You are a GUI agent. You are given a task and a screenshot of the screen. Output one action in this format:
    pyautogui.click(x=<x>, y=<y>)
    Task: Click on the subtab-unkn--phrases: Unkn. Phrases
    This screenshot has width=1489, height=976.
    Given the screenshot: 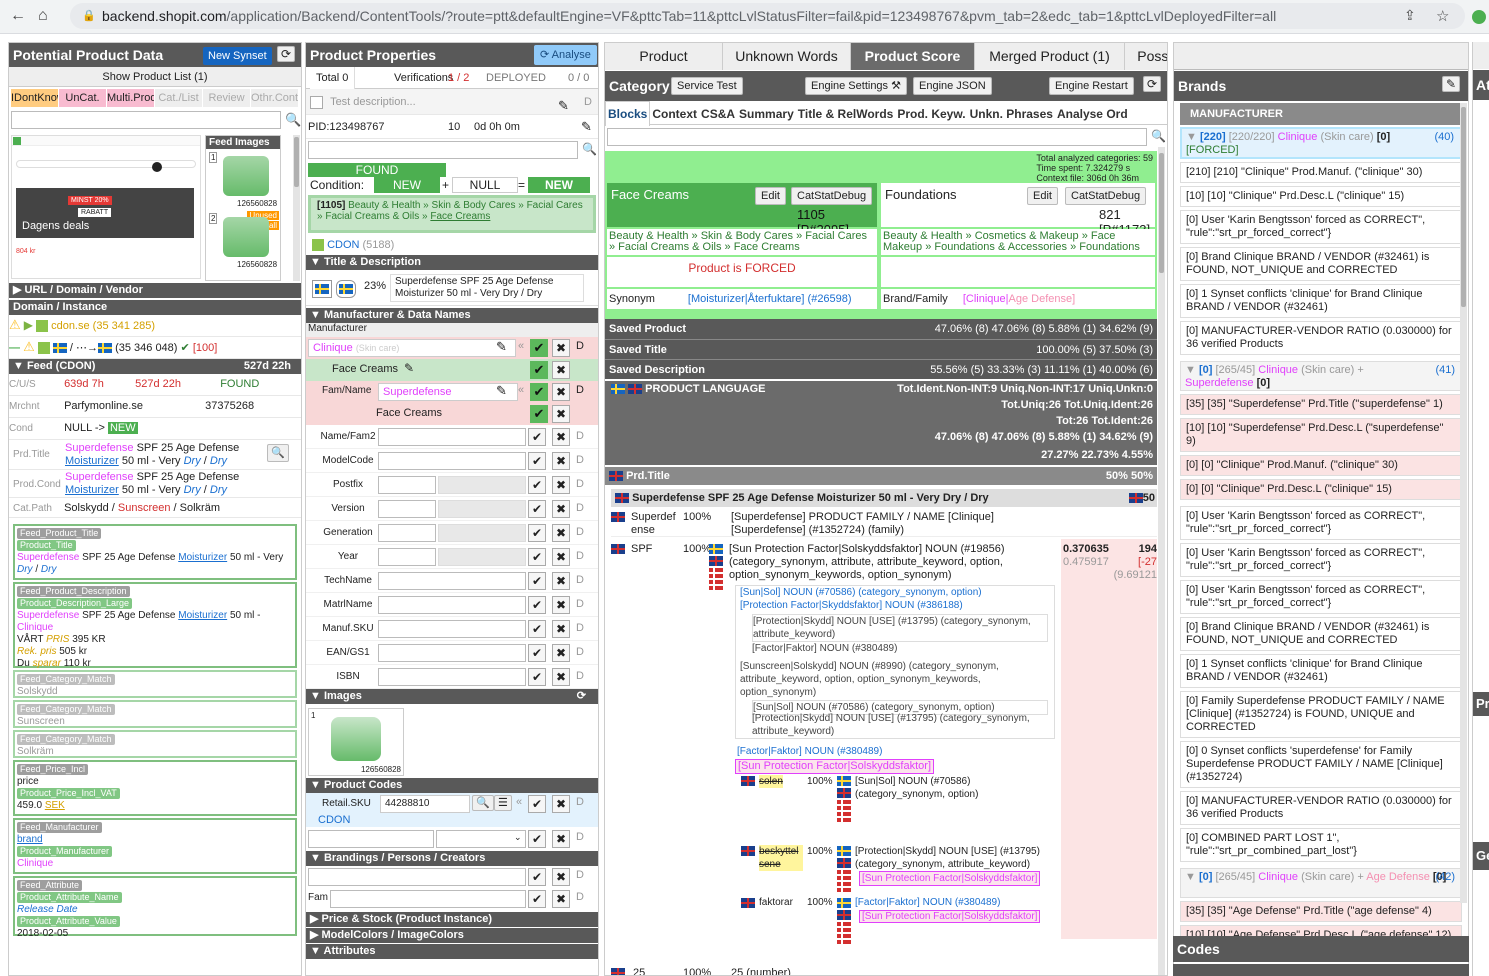 What is the action you would take?
    pyautogui.click(x=1011, y=114)
    